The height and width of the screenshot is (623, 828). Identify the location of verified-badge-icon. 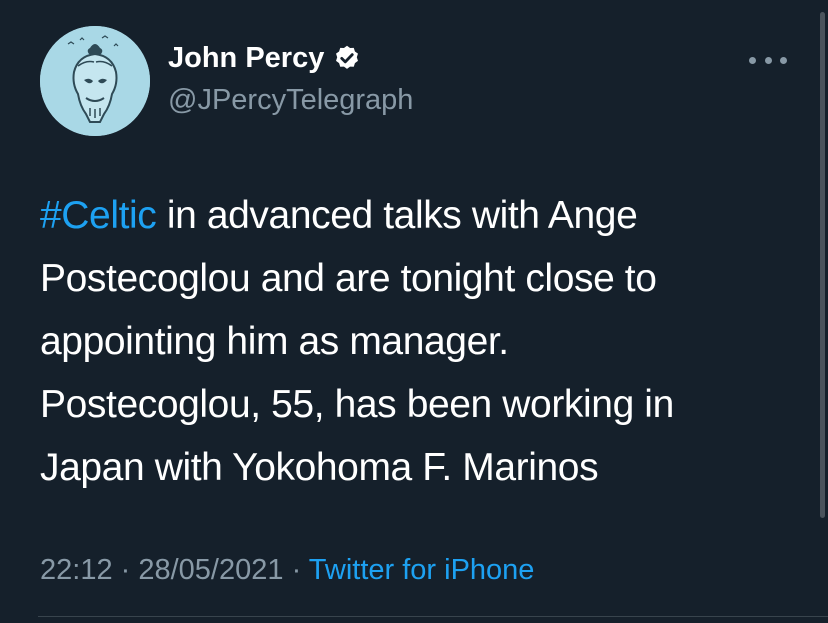
(347, 58).